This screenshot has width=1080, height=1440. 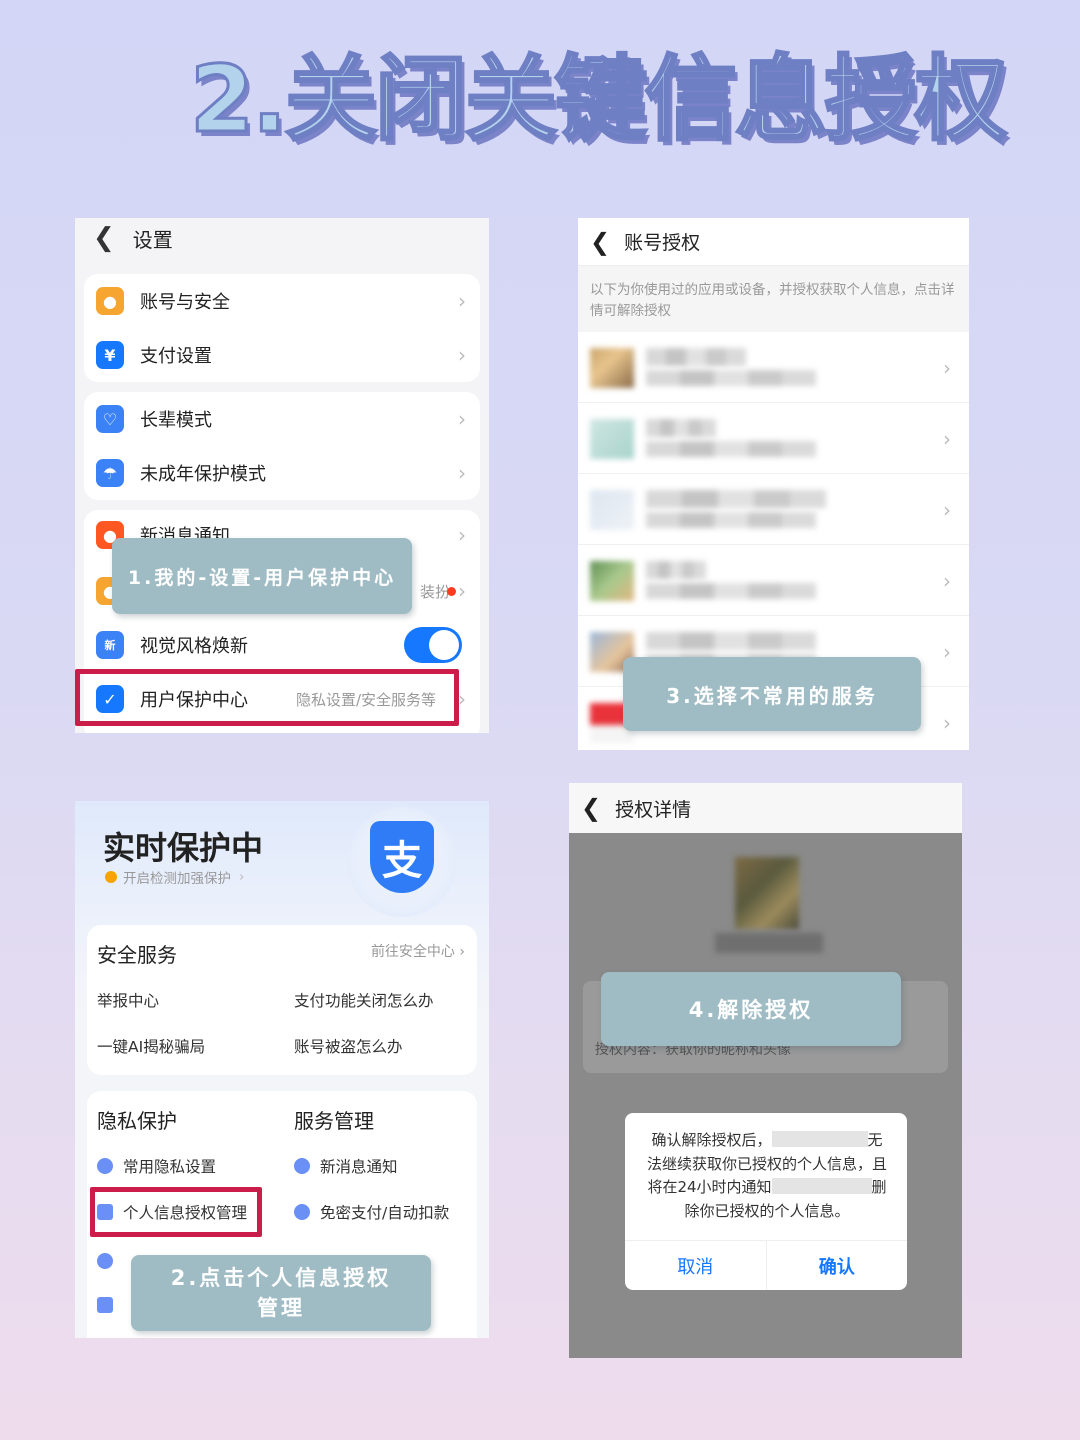 I want to click on account-auth-header: ❮ 账号授权, so click(x=773, y=242).